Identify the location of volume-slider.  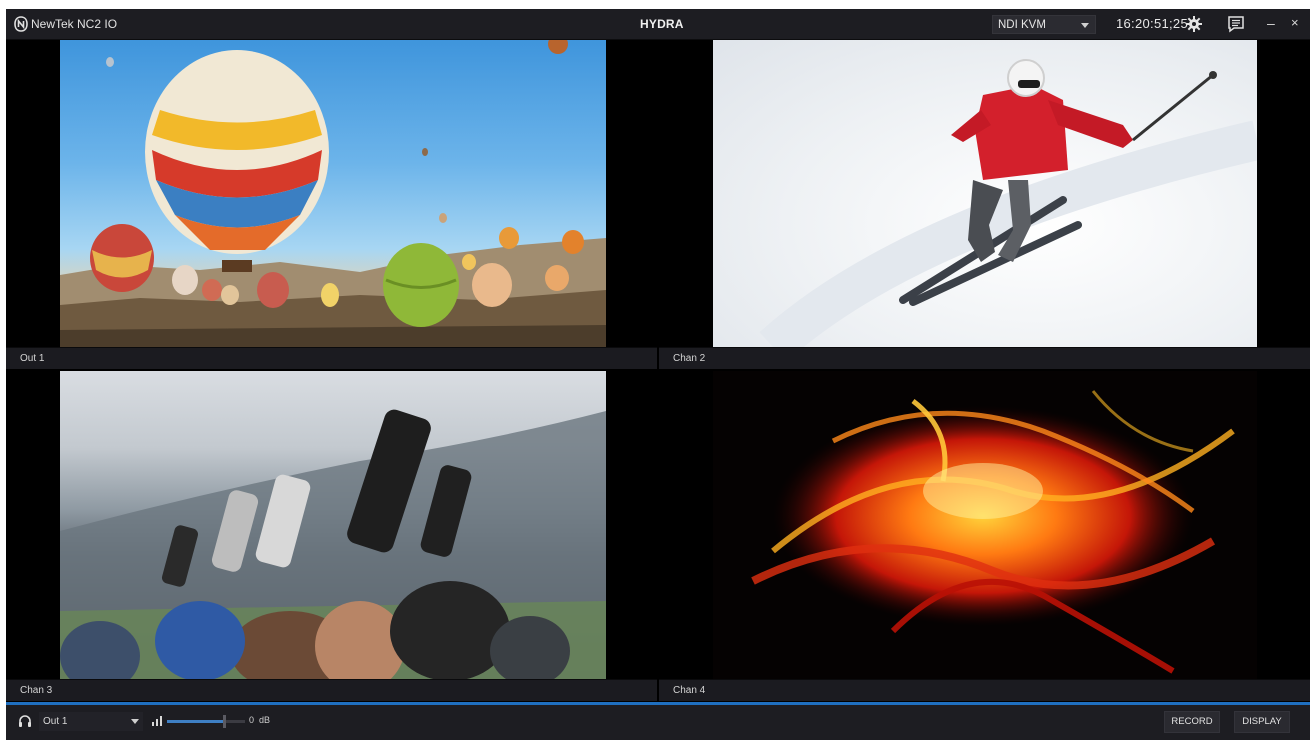
(206, 721).